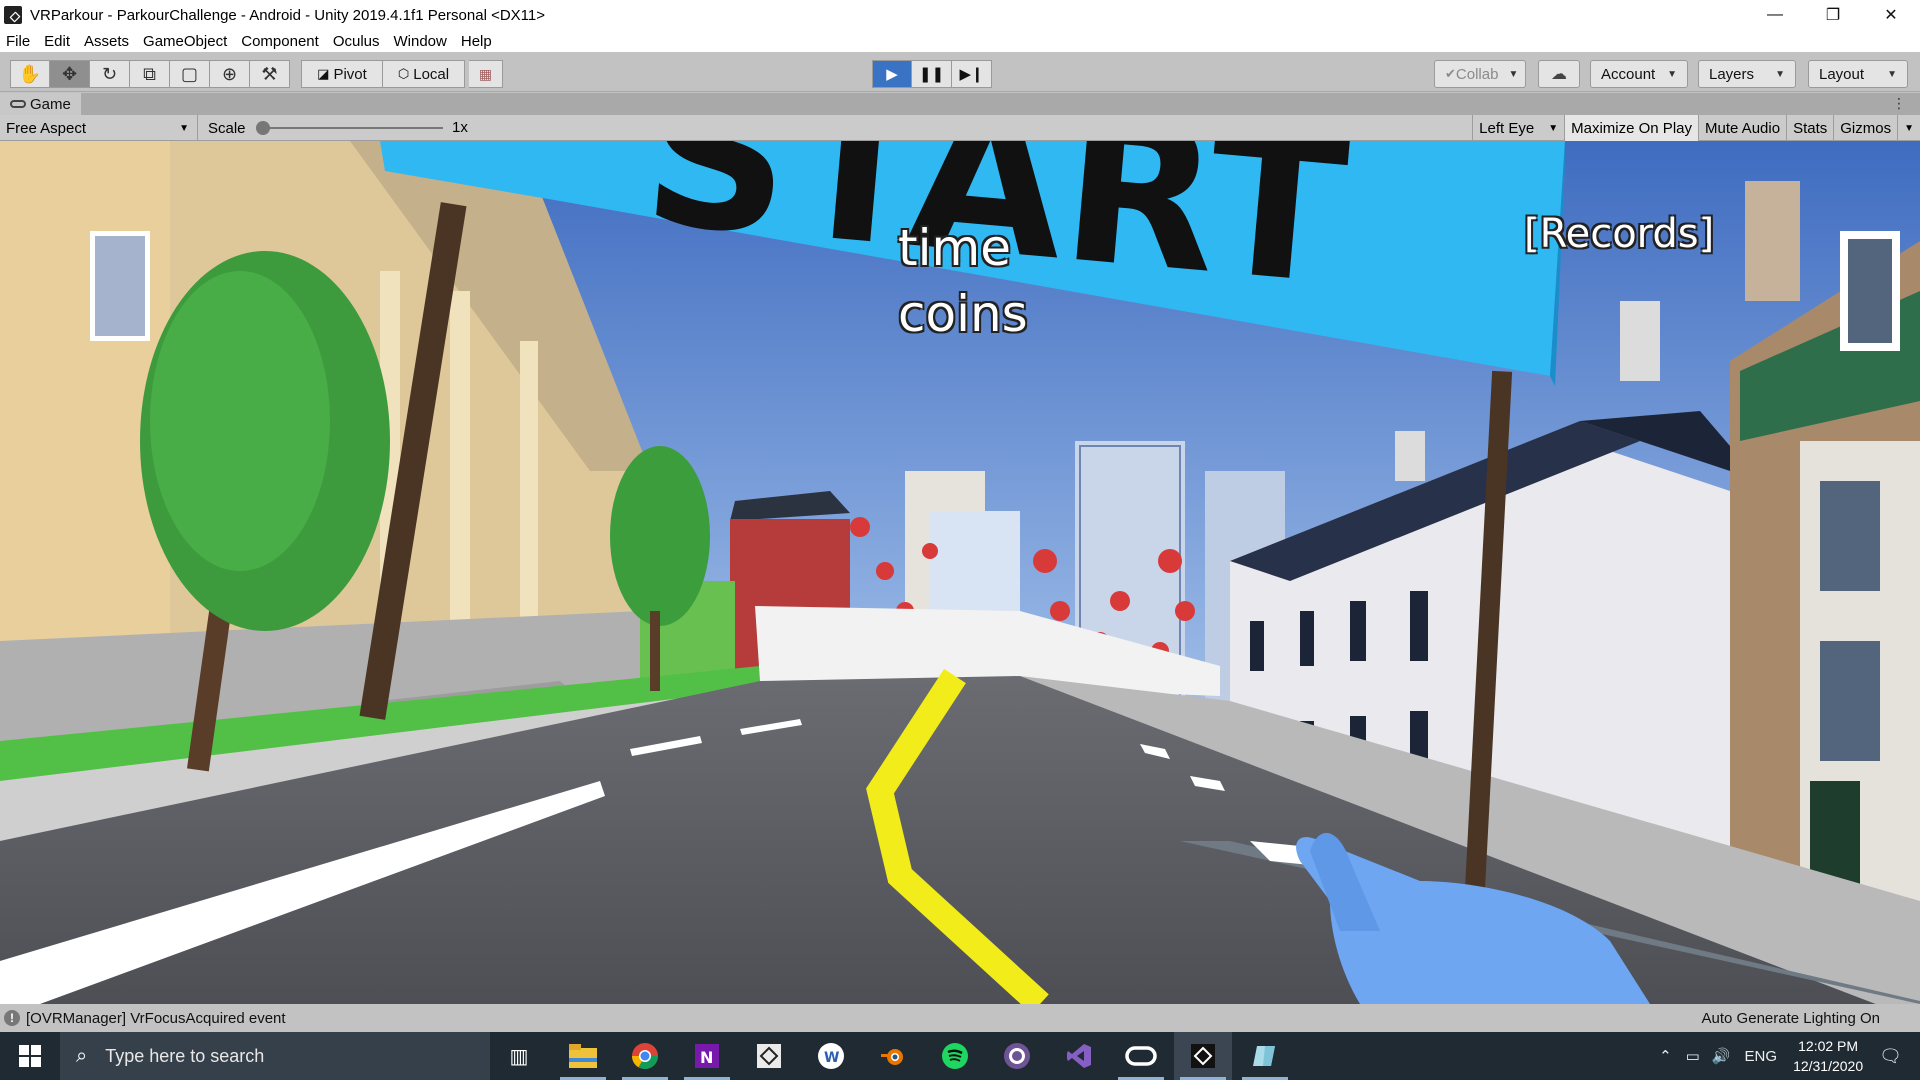 The height and width of the screenshot is (1080, 1920). I want to click on menu-file: File, so click(18, 41).